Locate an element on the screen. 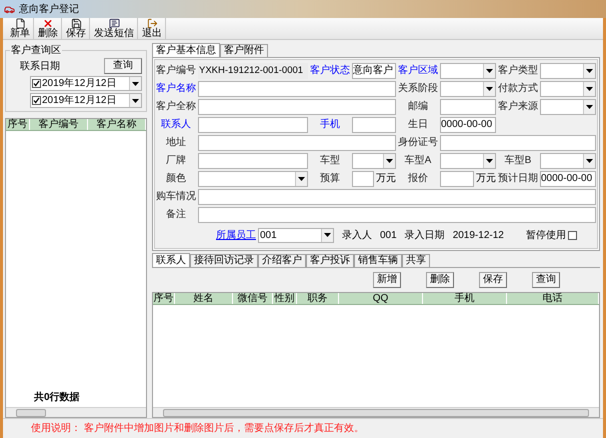 The image size is (606, 438). field-label: 车型 is located at coordinates (330, 161).